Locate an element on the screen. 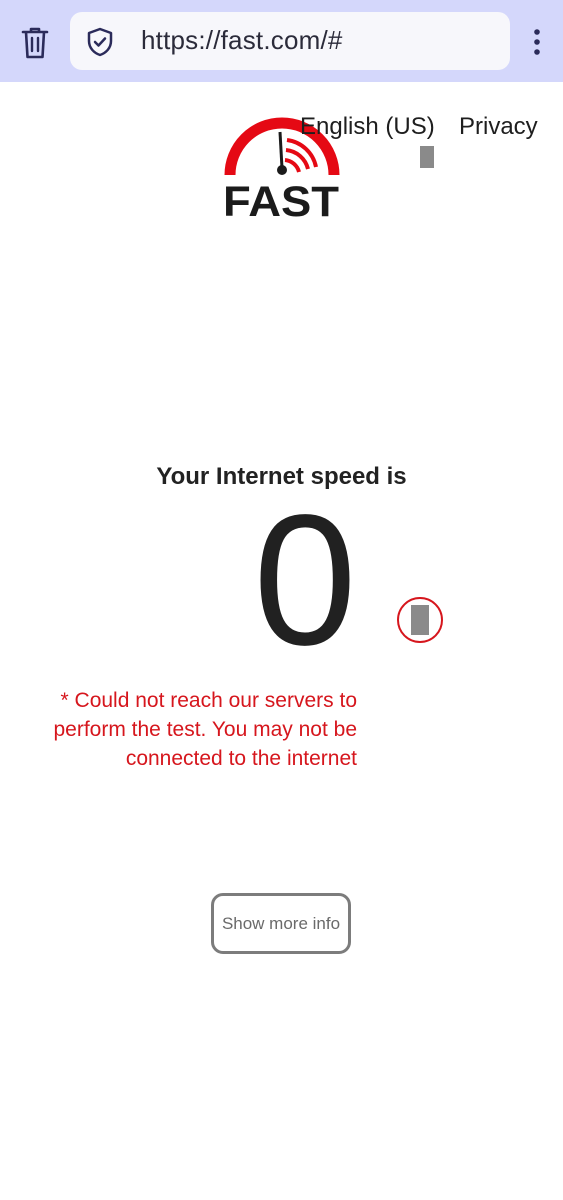 This screenshot has height=1200, width=563. speed-units-indicator is located at coordinates (420, 620).